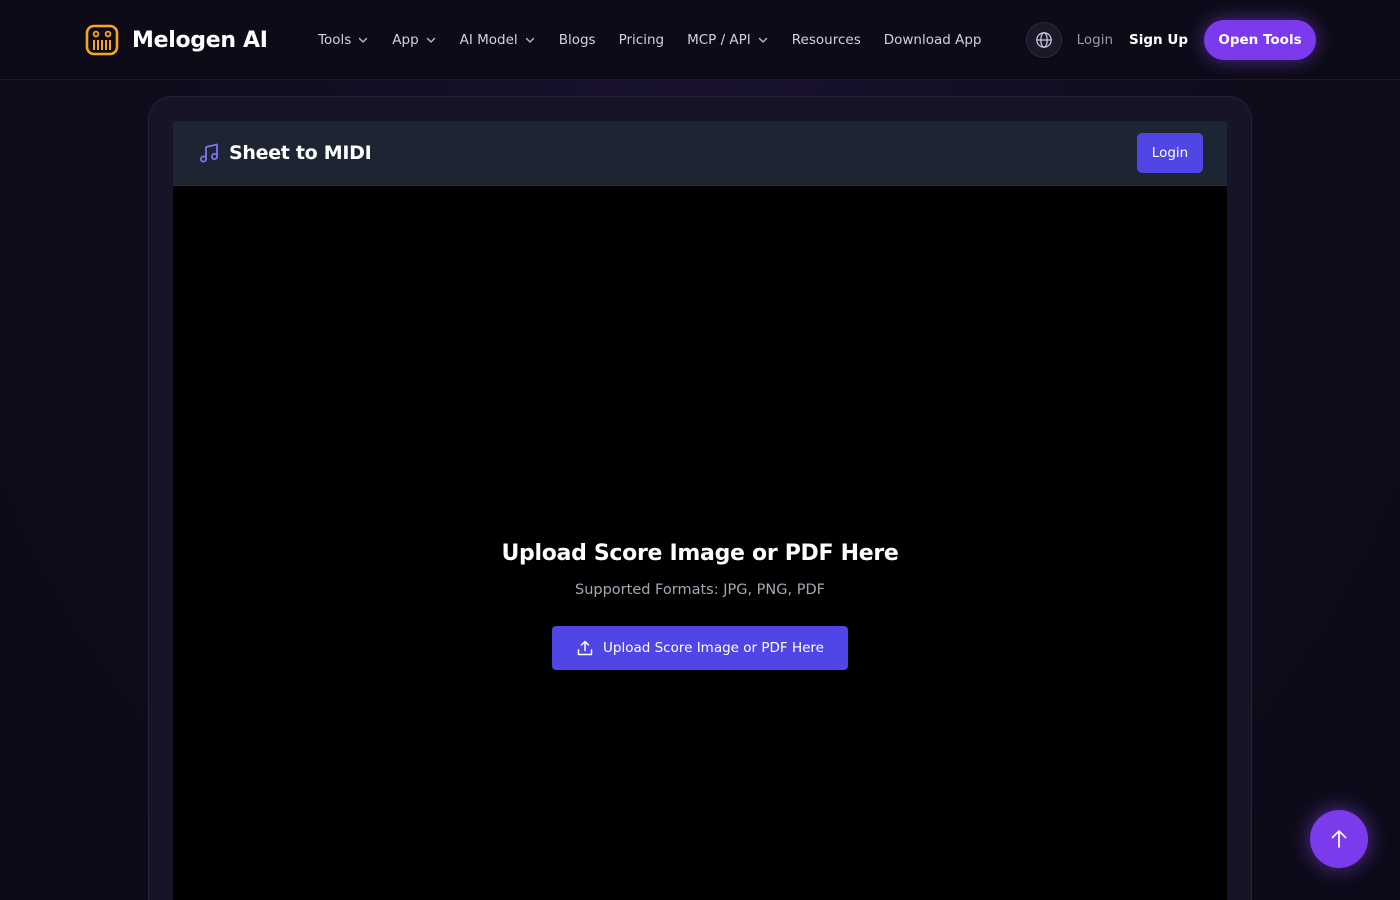  What do you see at coordinates (719, 40) in the screenshot?
I see `nav-item-label: MCP / API` at bounding box center [719, 40].